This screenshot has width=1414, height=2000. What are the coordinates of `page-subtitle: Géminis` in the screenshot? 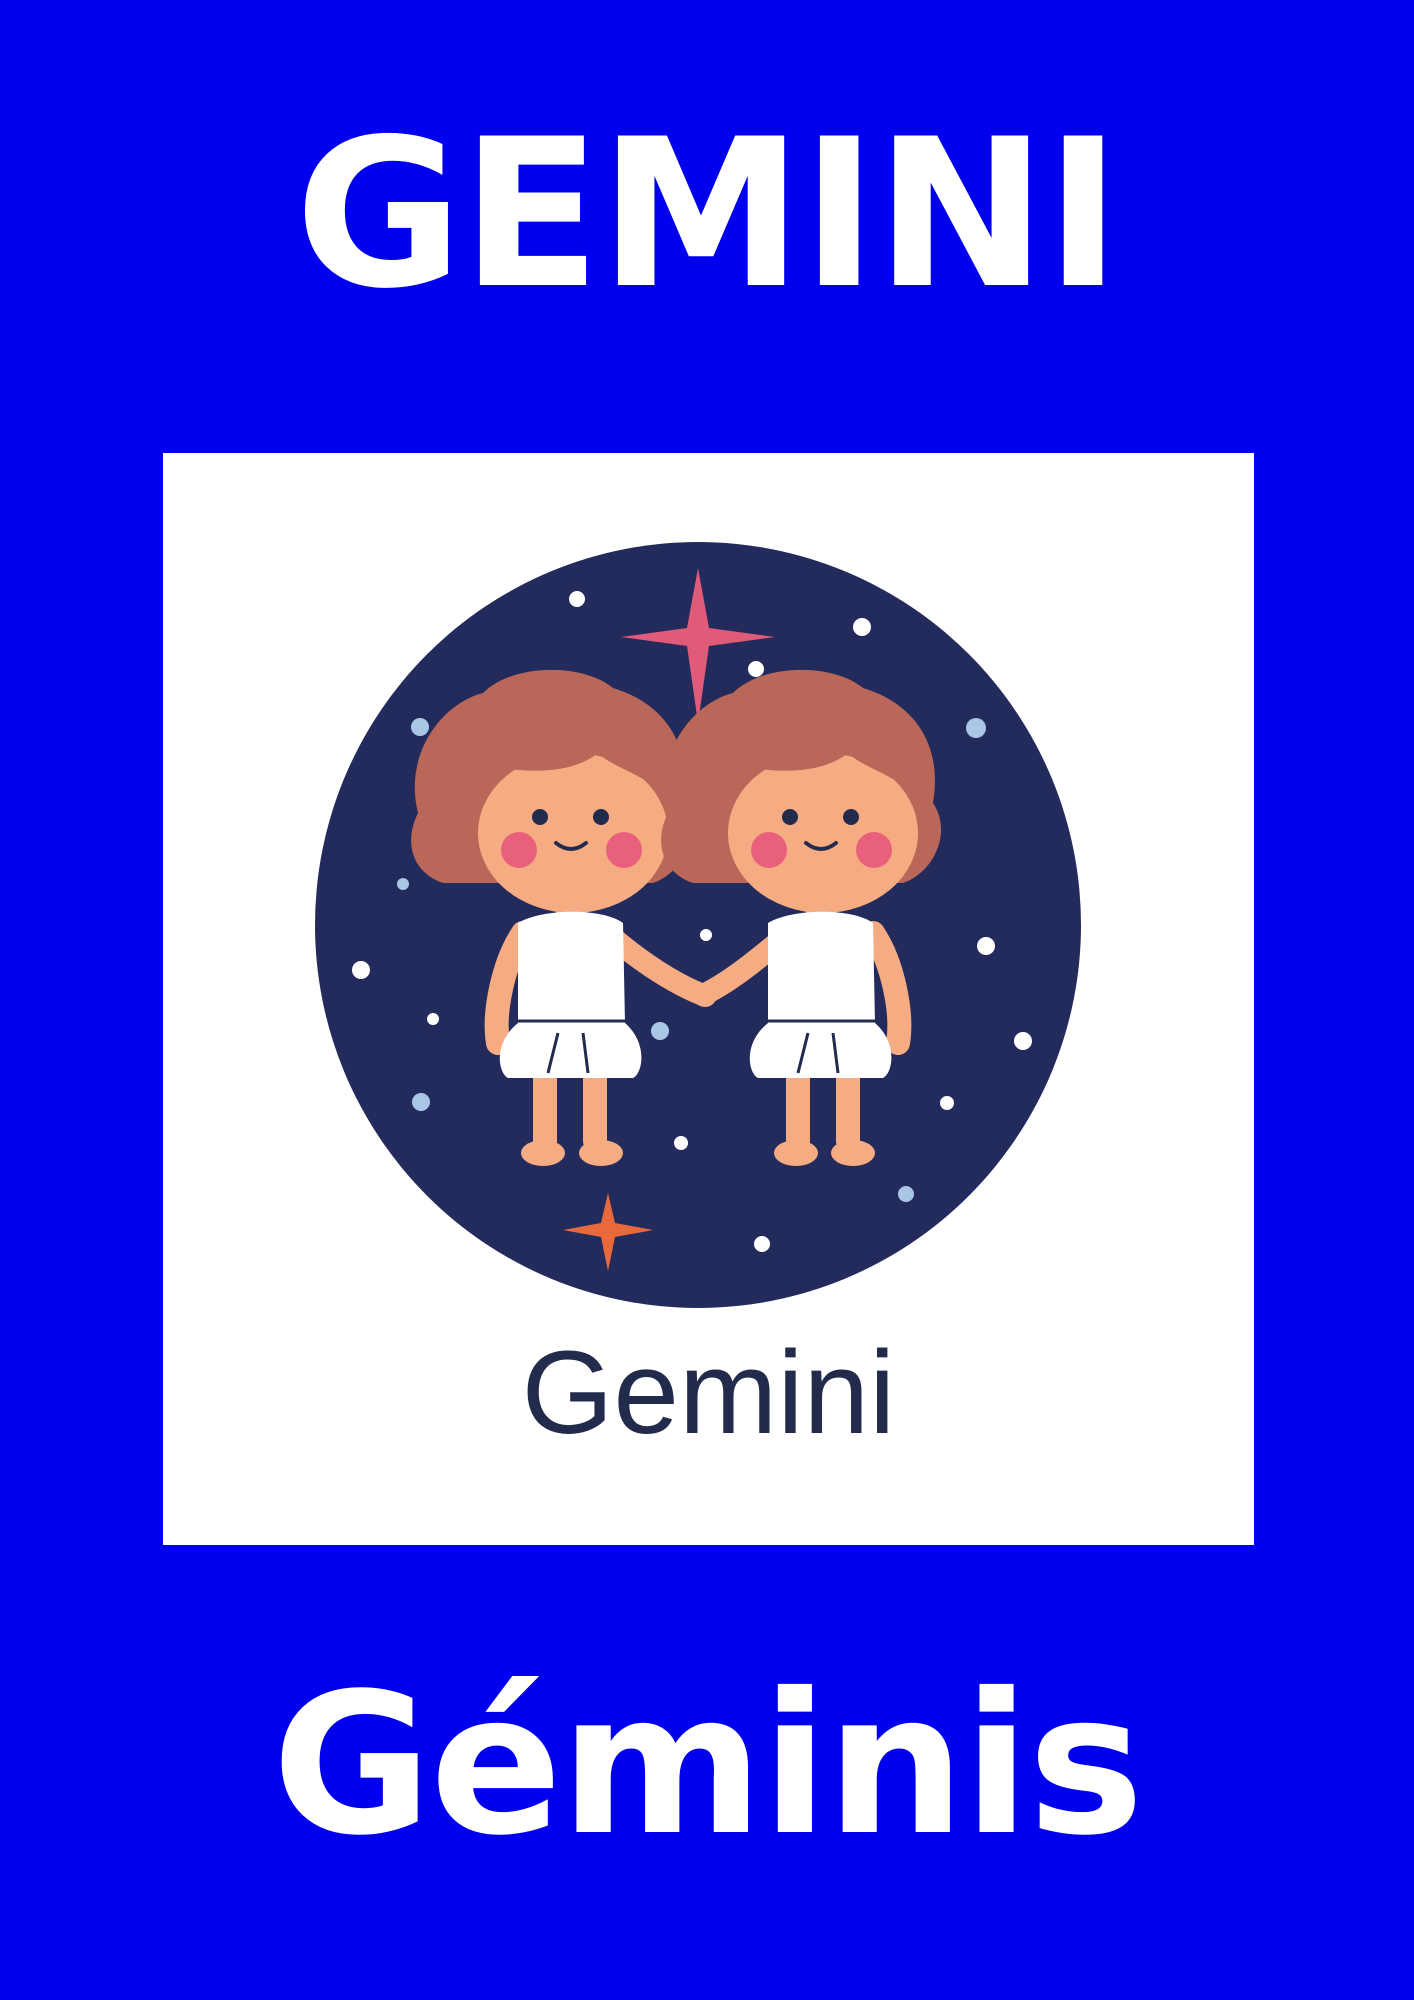 It's located at (707, 1764).